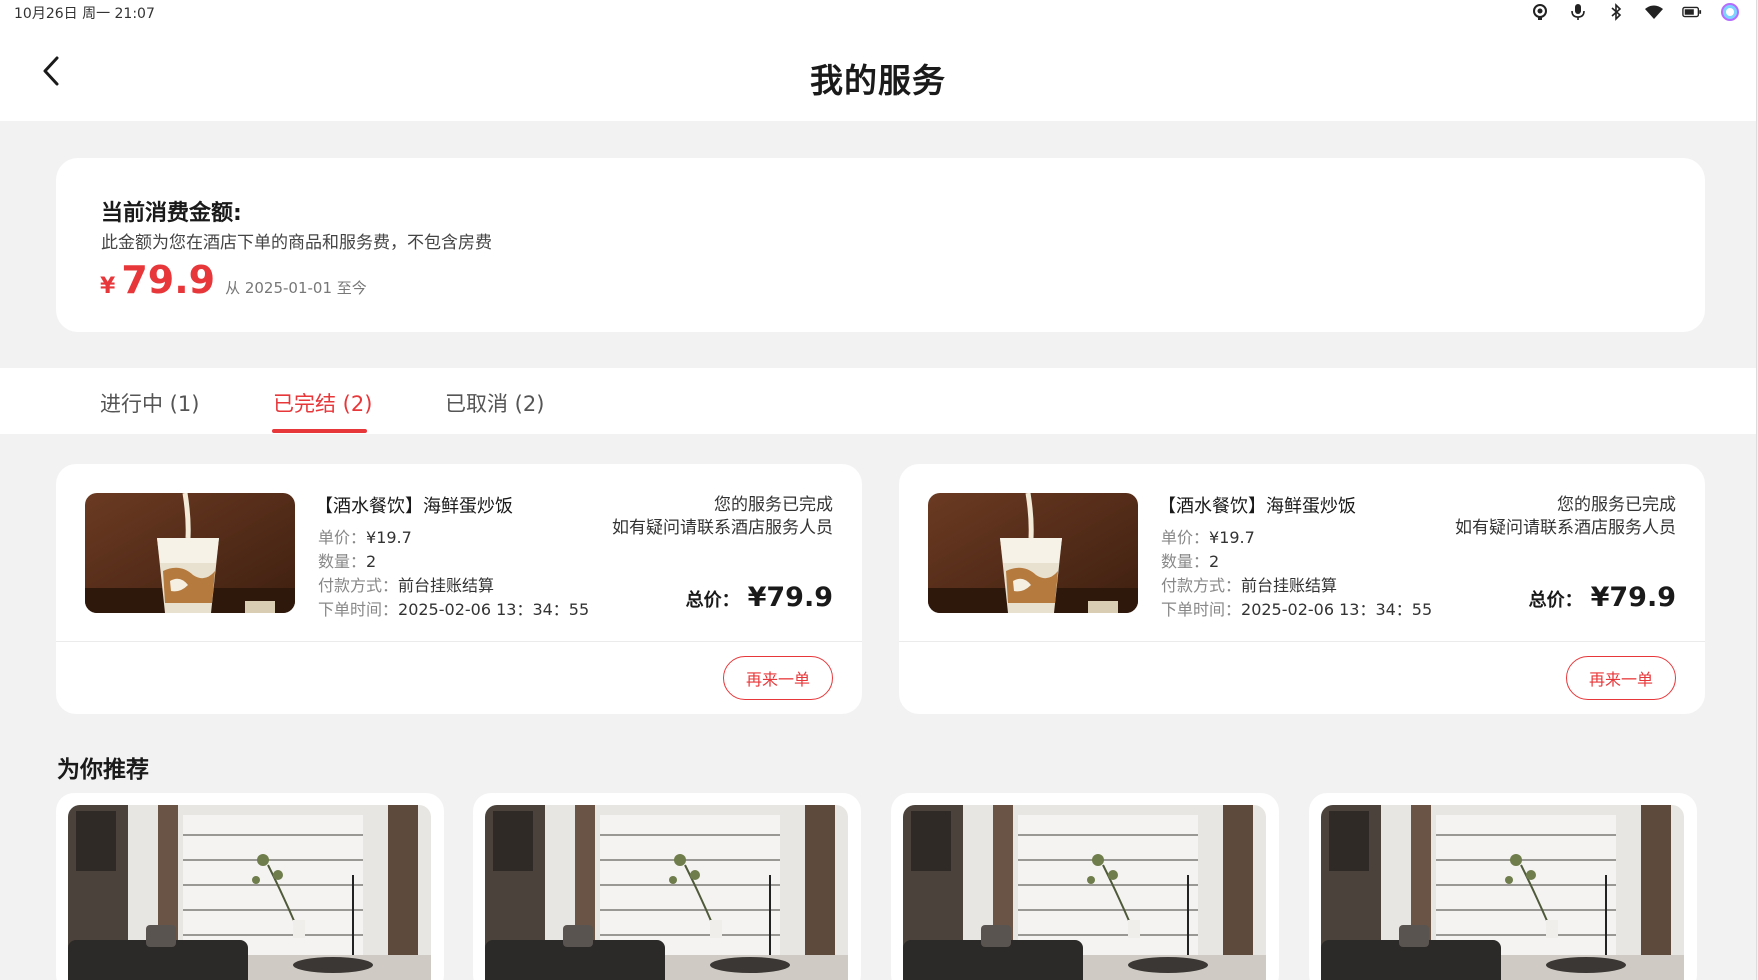 The width and height of the screenshot is (1758, 980). I want to click on summary-title: 当前消费金额:, so click(171, 213).